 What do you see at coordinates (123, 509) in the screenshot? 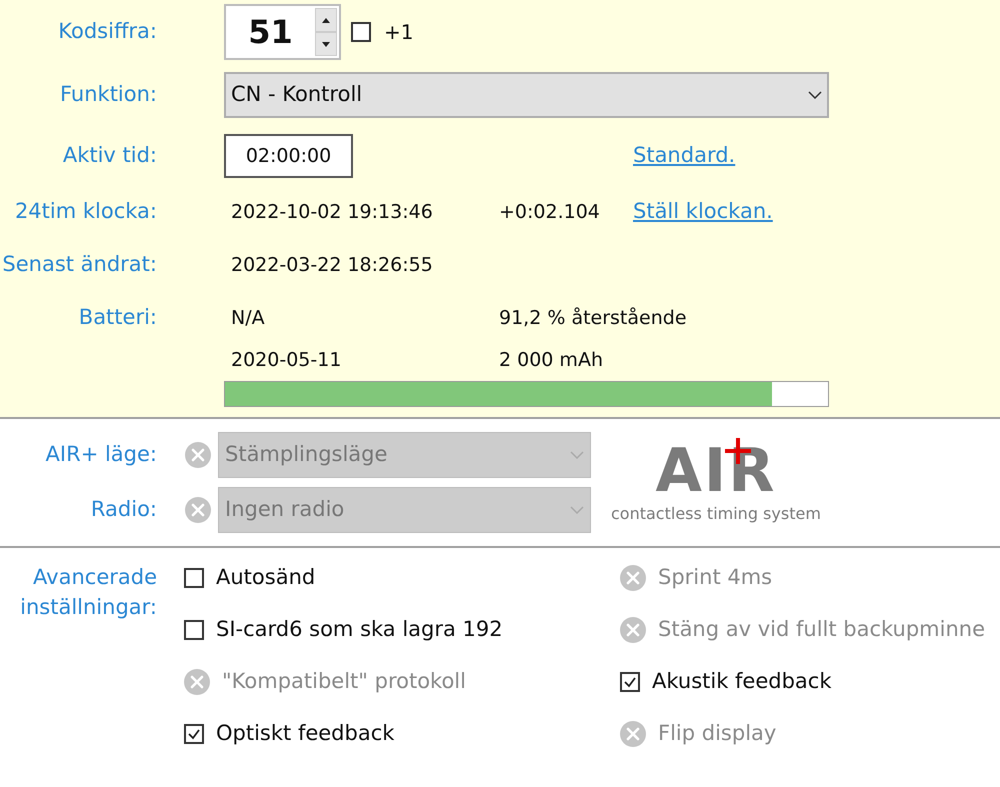
I see `field-label: Radio:` at bounding box center [123, 509].